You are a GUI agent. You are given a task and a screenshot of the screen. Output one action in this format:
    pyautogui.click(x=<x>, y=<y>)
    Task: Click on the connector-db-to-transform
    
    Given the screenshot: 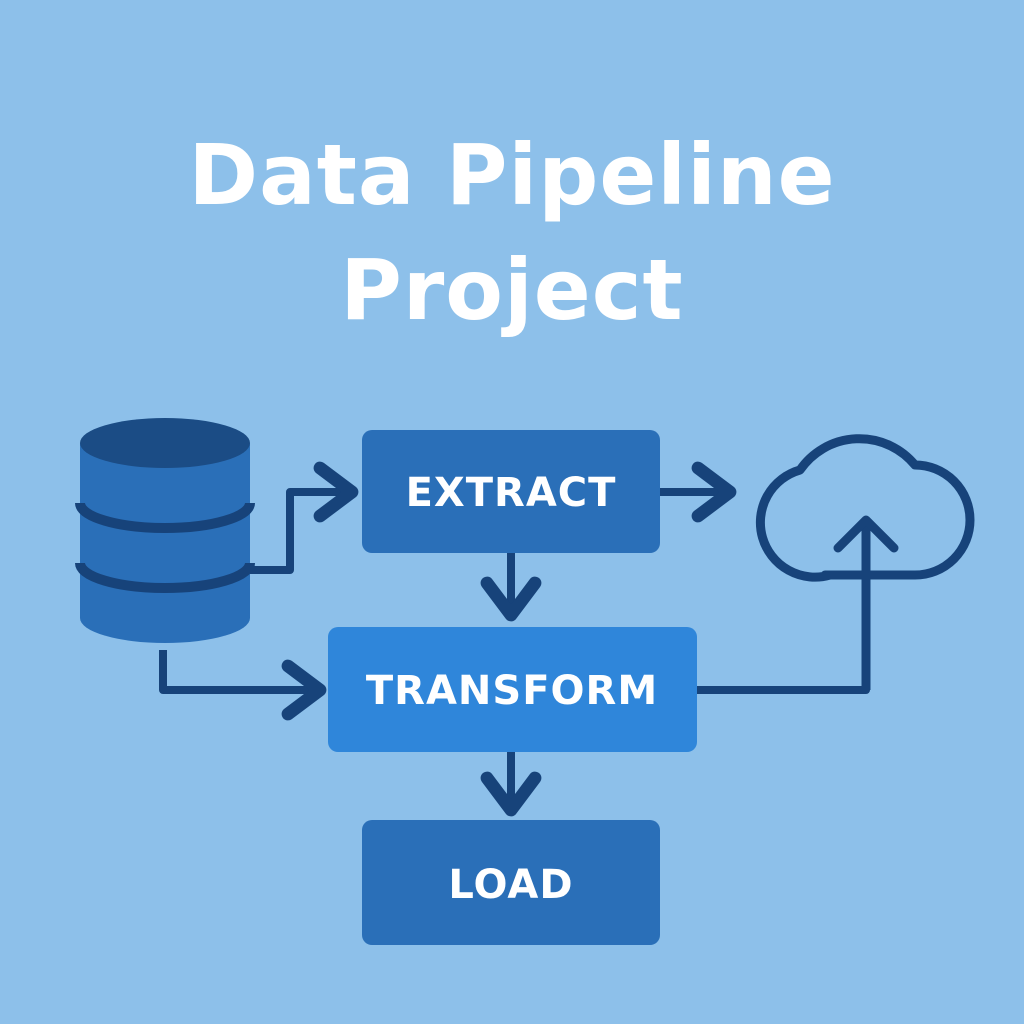 What is the action you would take?
    pyautogui.click(x=243, y=685)
    